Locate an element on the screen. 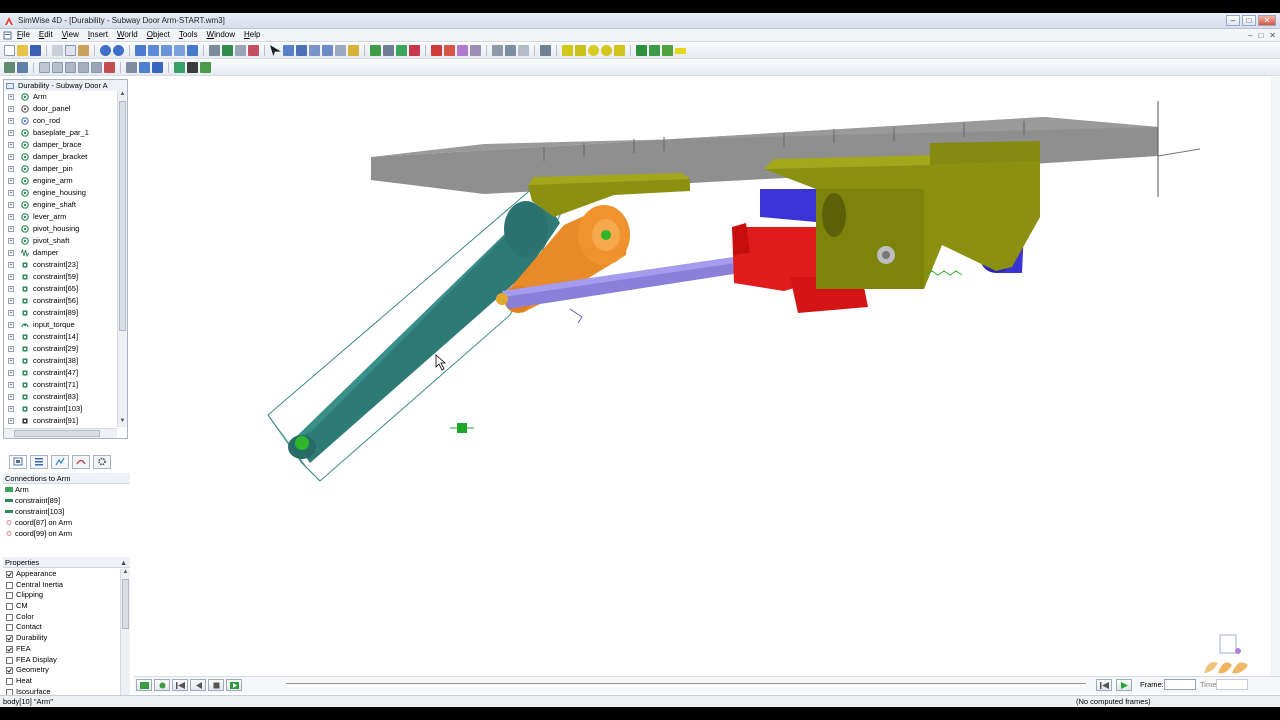  step-back-button is located at coordinates (198, 685).